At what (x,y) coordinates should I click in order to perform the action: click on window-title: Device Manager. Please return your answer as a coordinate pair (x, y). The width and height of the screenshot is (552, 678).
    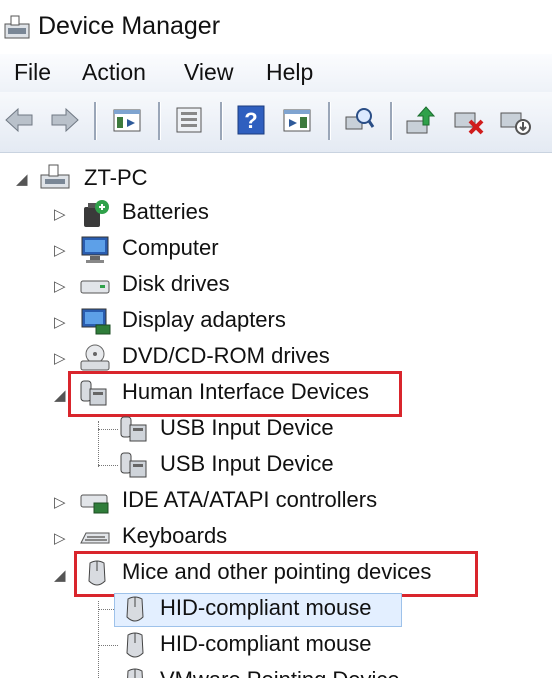
    Looking at the image, I should click on (129, 26).